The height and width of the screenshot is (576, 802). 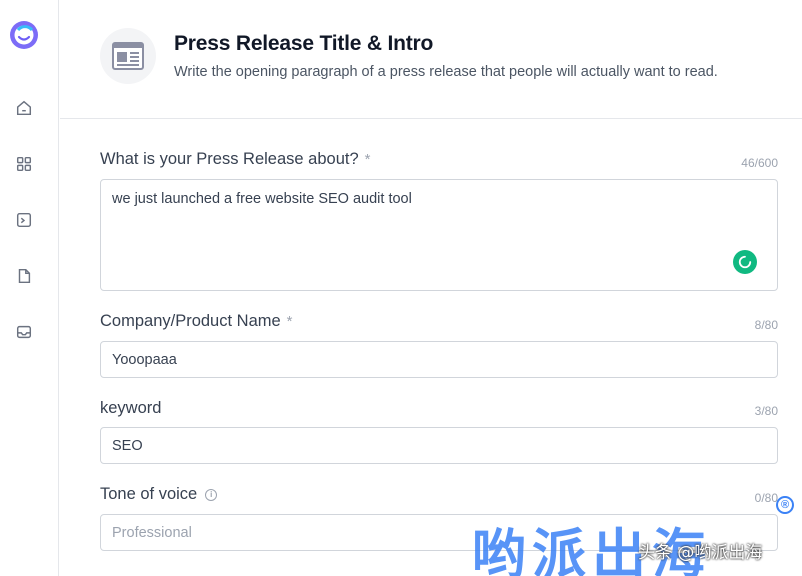 What do you see at coordinates (439, 445) in the screenshot?
I see `keyword-input: SEO` at bounding box center [439, 445].